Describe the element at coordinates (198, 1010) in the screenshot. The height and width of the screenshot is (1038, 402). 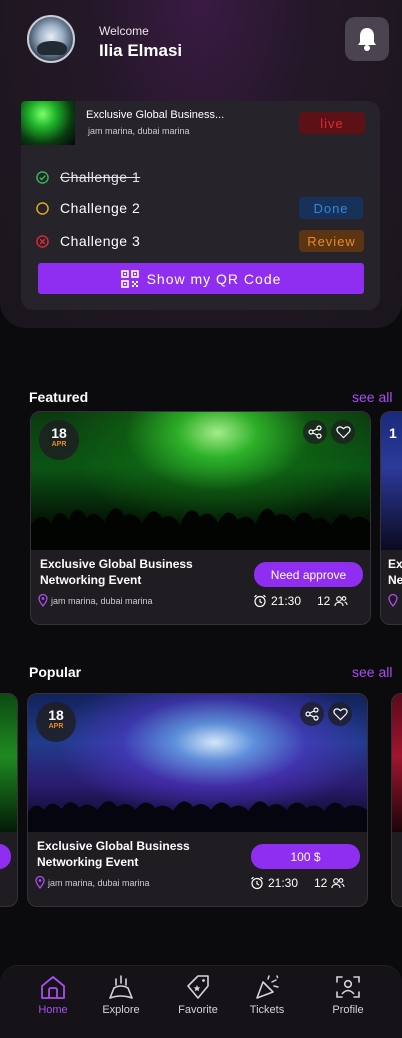
I see `nav-label: Favorite` at that location.